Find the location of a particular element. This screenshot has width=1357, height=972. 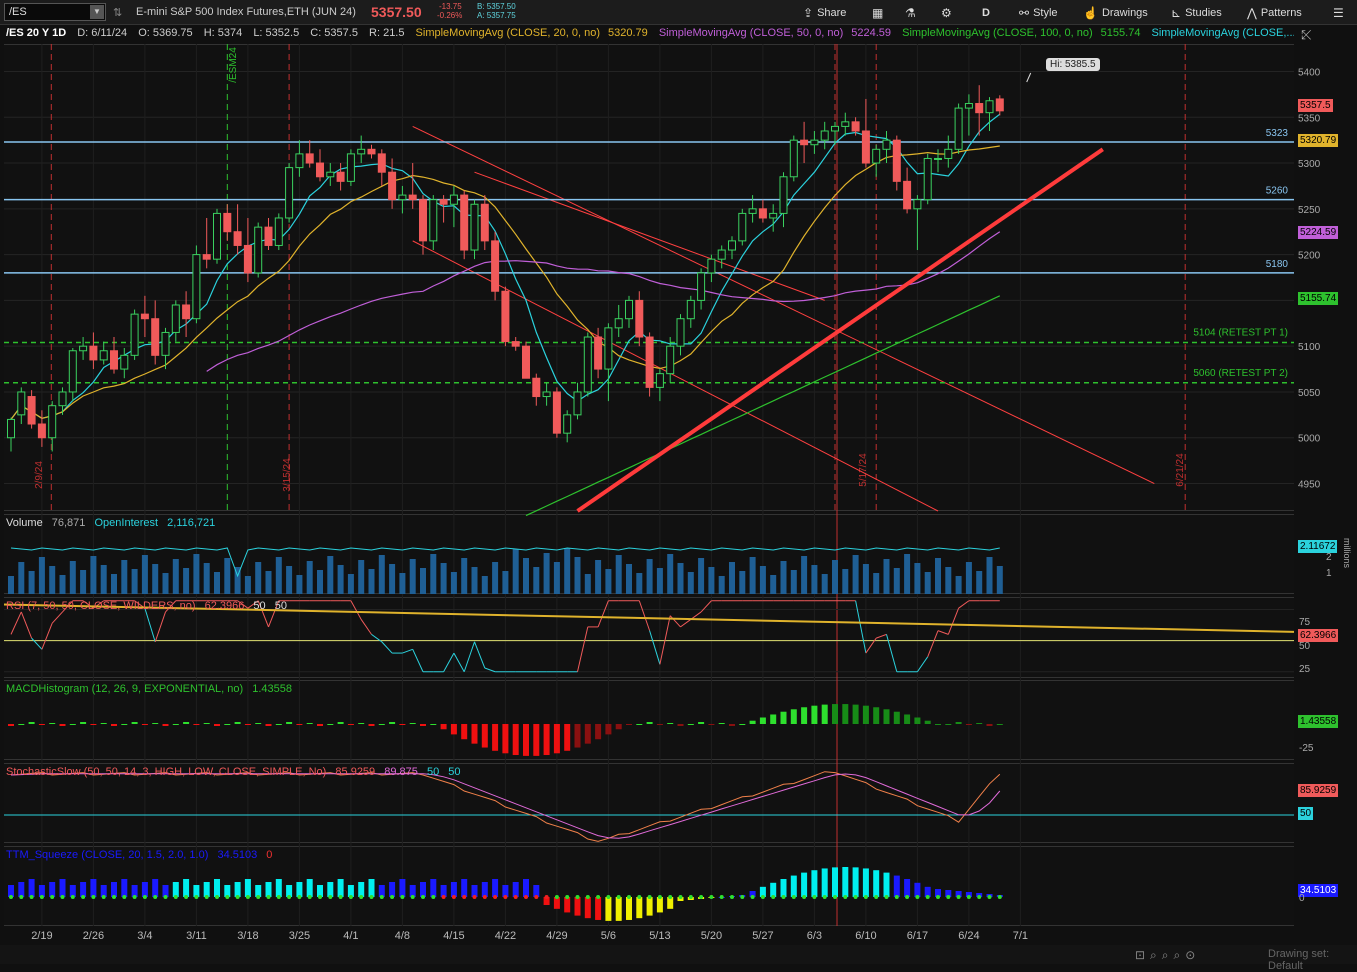

volume-header: Volume 76,871 OpenInterest 2,116,721 is located at coordinates (111, 523).